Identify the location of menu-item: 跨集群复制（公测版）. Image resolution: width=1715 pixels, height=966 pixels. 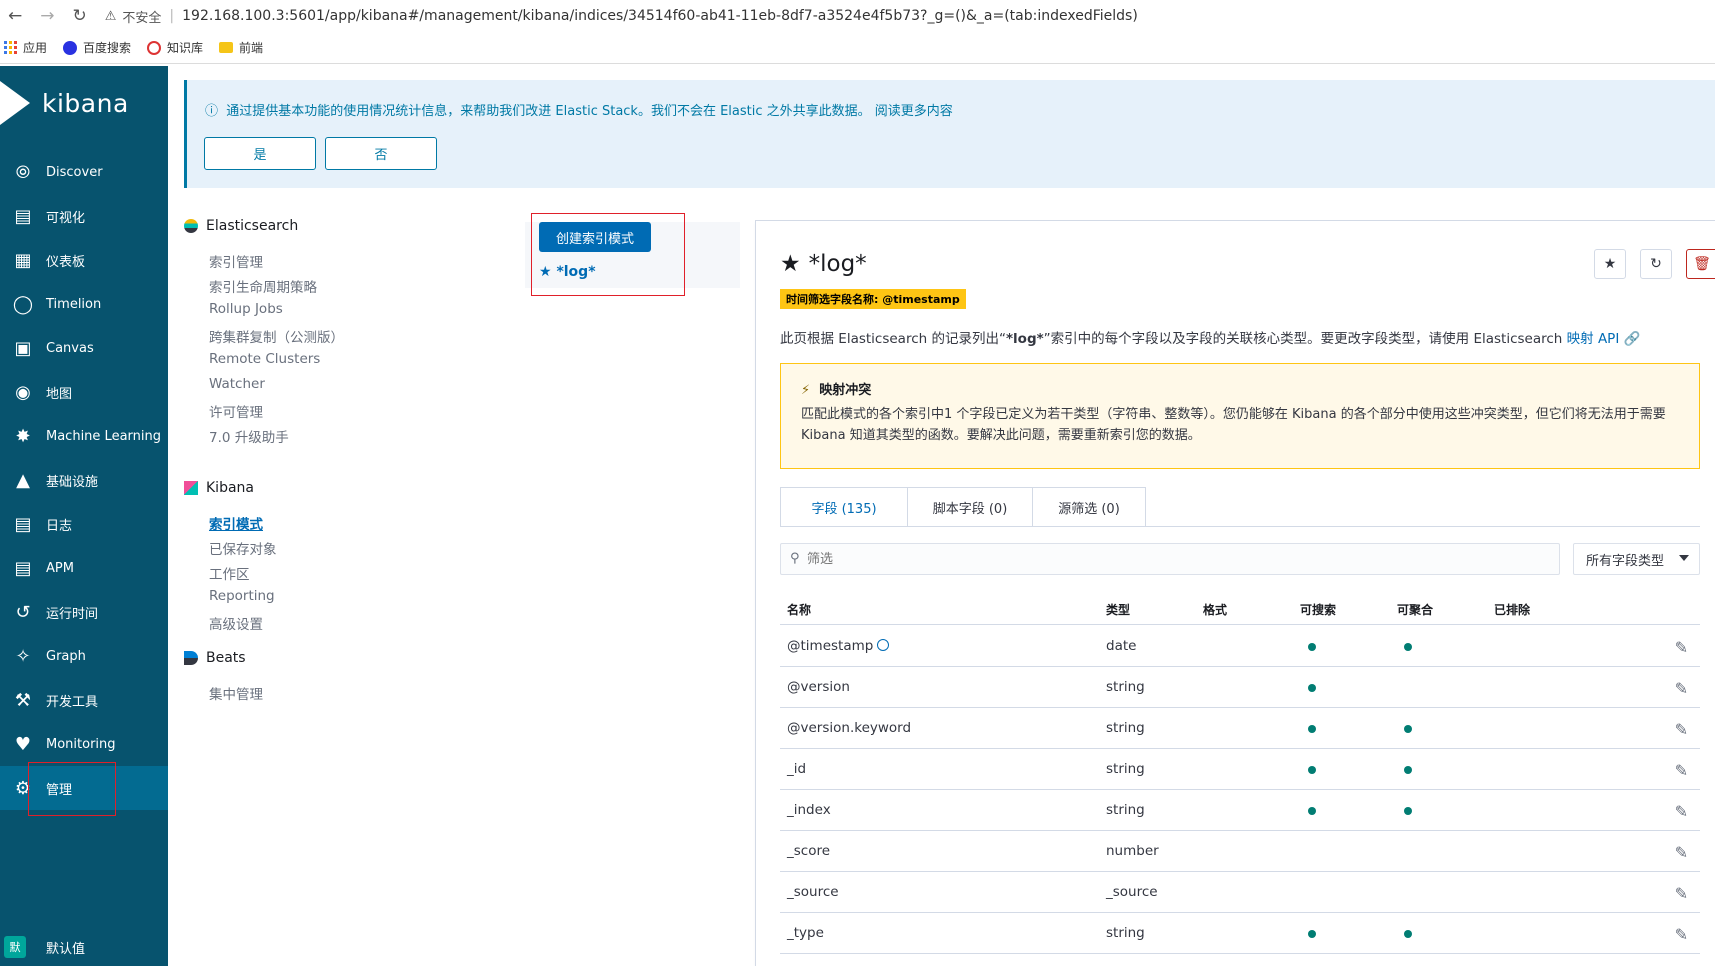
(276, 336).